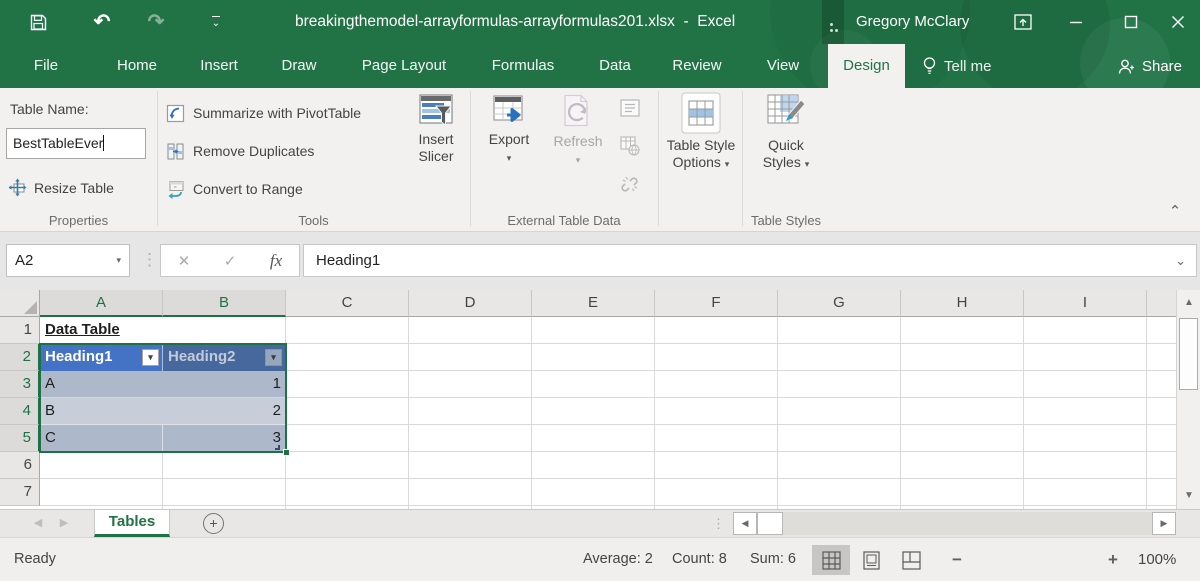 The image size is (1200, 581). What do you see at coordinates (718, 523) in the screenshot?
I see `tab-bar-resize-handle: ⋮` at bounding box center [718, 523].